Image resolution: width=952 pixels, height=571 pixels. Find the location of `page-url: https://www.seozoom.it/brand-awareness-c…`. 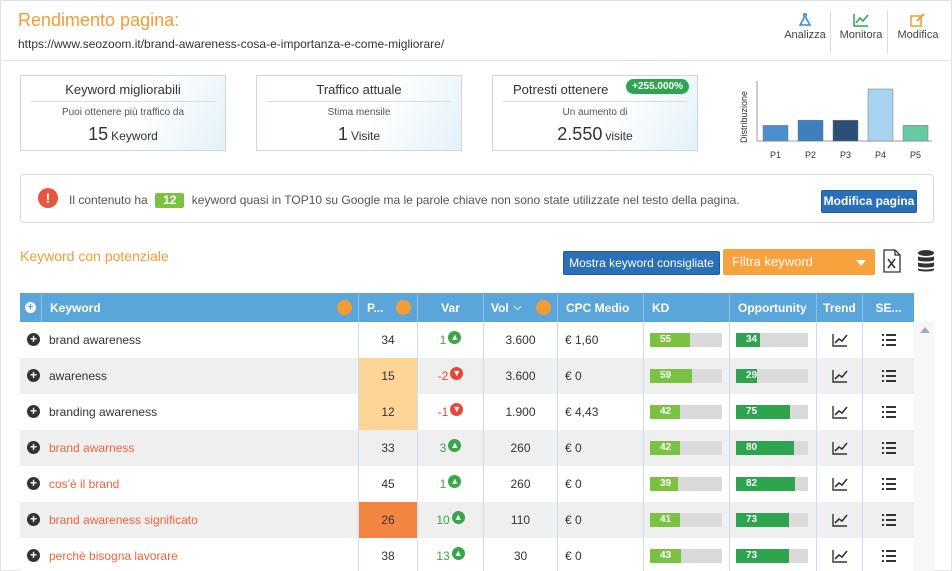

page-url: https://www.seozoom.it/brand-awareness-c… is located at coordinates (231, 44).